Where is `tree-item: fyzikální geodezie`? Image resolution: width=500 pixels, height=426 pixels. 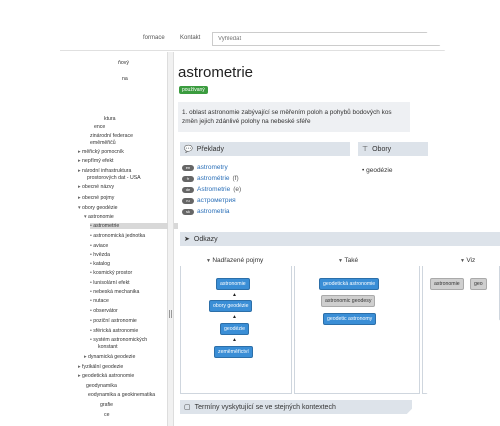
tree-item: fyzikální geodezie is located at coordinates (100, 367).